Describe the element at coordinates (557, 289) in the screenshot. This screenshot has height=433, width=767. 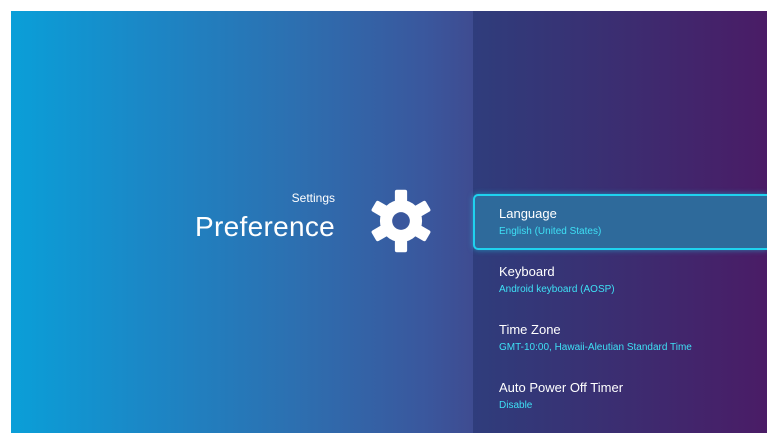
I see `menu-item-value: Android keyboard (AOSP)` at that location.